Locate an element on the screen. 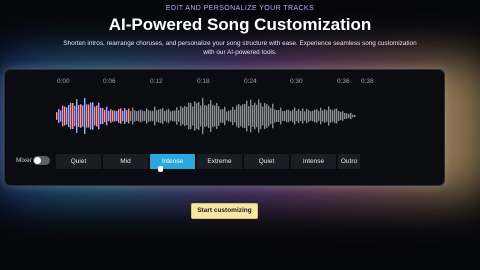 This screenshot has height=270, width=480. segment-extreme: Extreme is located at coordinates (219, 161).